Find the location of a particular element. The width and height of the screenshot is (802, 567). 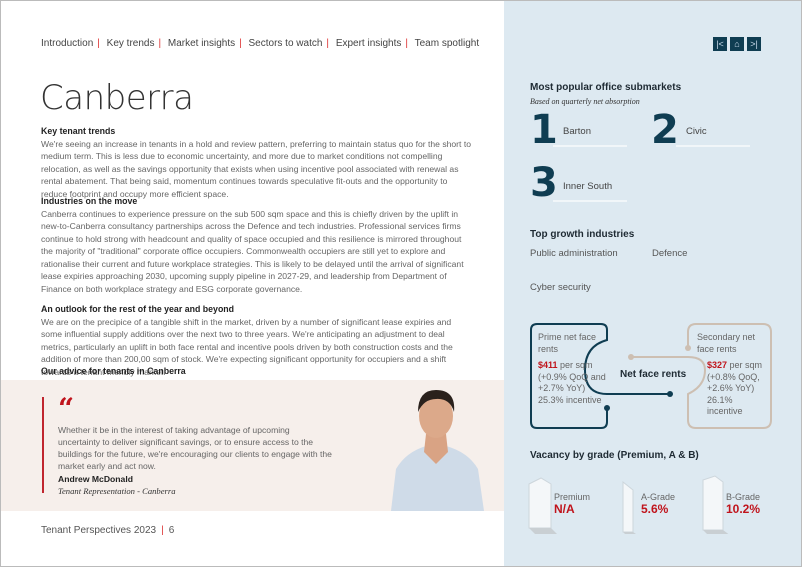

net-face-rents-label: Net face rents is located at coordinates (653, 374).